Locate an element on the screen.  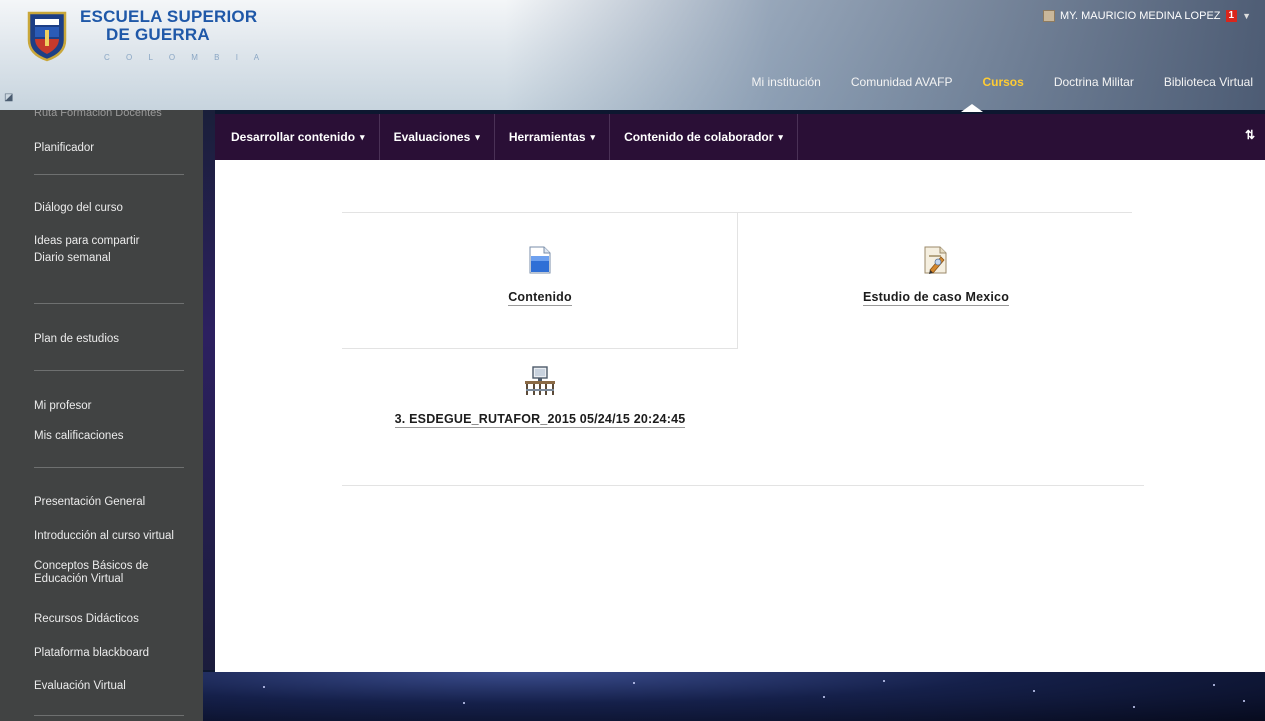
menu-label: Evaluaciones is located at coordinates (432, 137).